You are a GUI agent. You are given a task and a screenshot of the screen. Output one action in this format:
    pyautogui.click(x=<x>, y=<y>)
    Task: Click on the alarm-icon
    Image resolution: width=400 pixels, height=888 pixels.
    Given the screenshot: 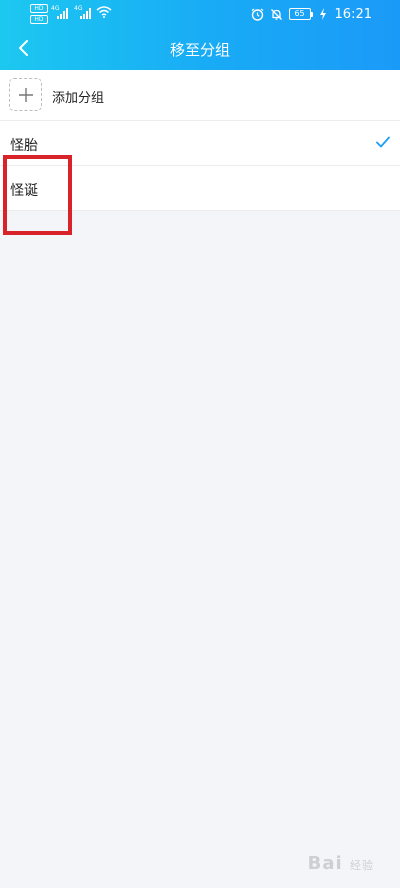 What is the action you would take?
    pyautogui.click(x=257, y=14)
    